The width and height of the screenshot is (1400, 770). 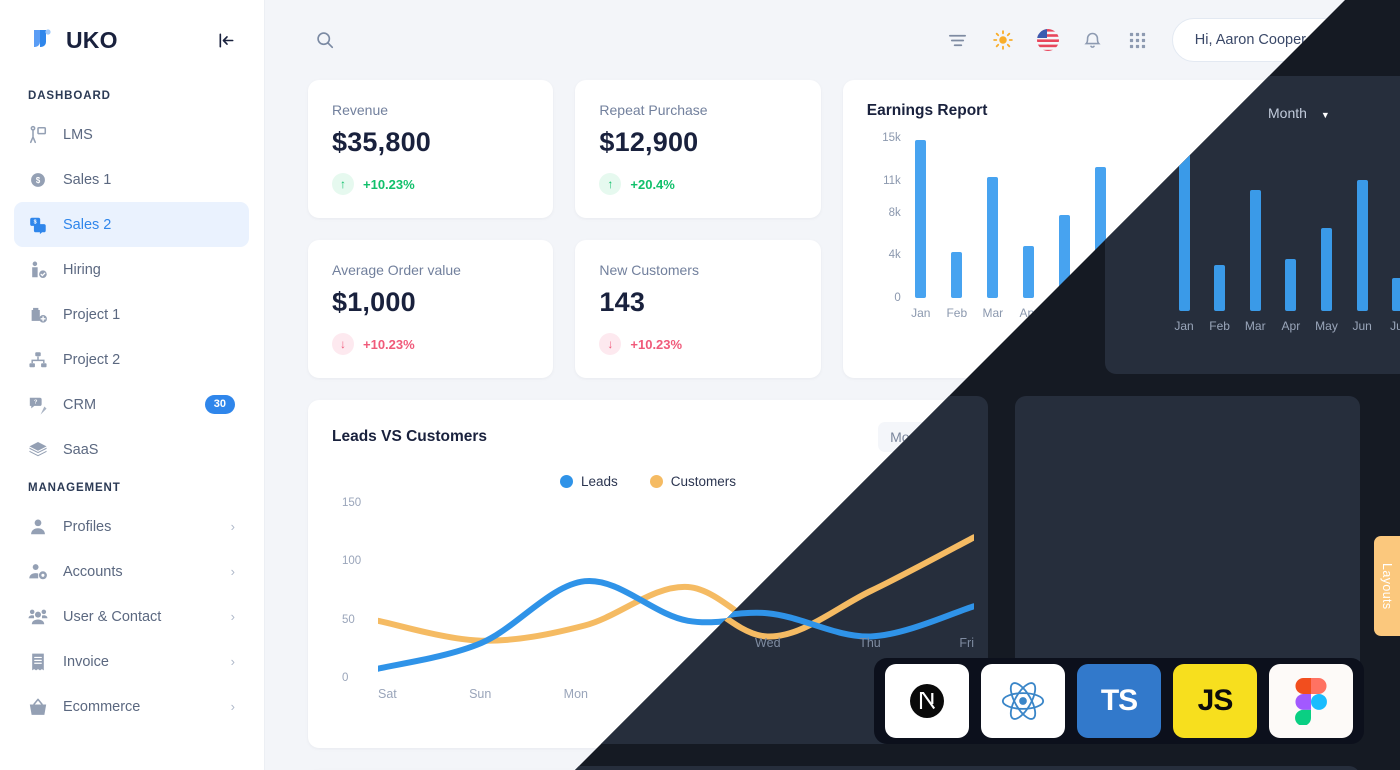 I want to click on leads-line-chart: 050100150 SatSunMonTueWedThuFri, so click(x=665, y=602).